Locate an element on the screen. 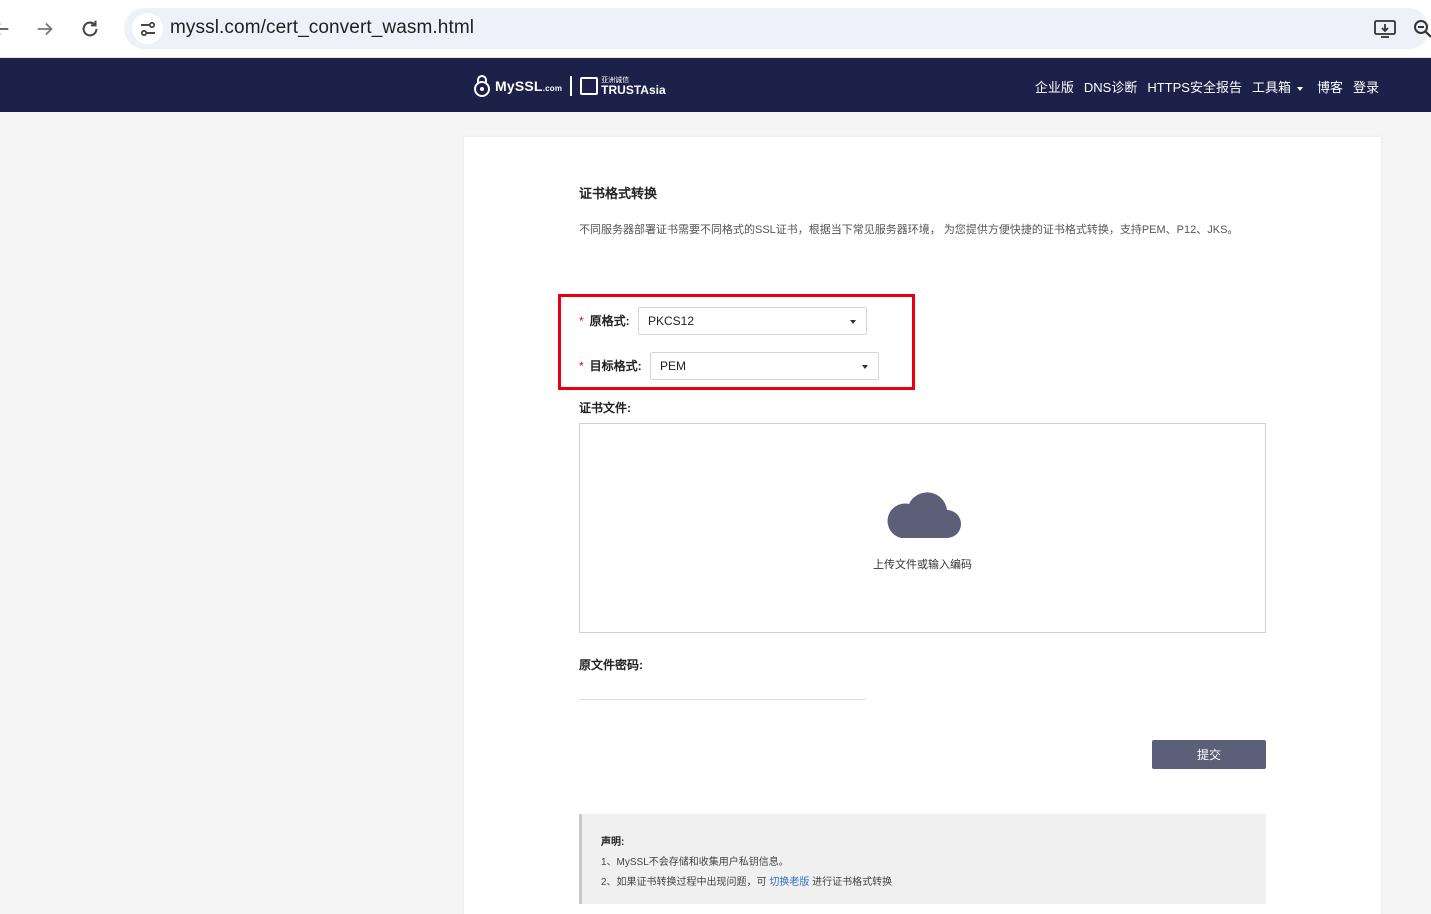  tune-icon is located at coordinates (147, 28).